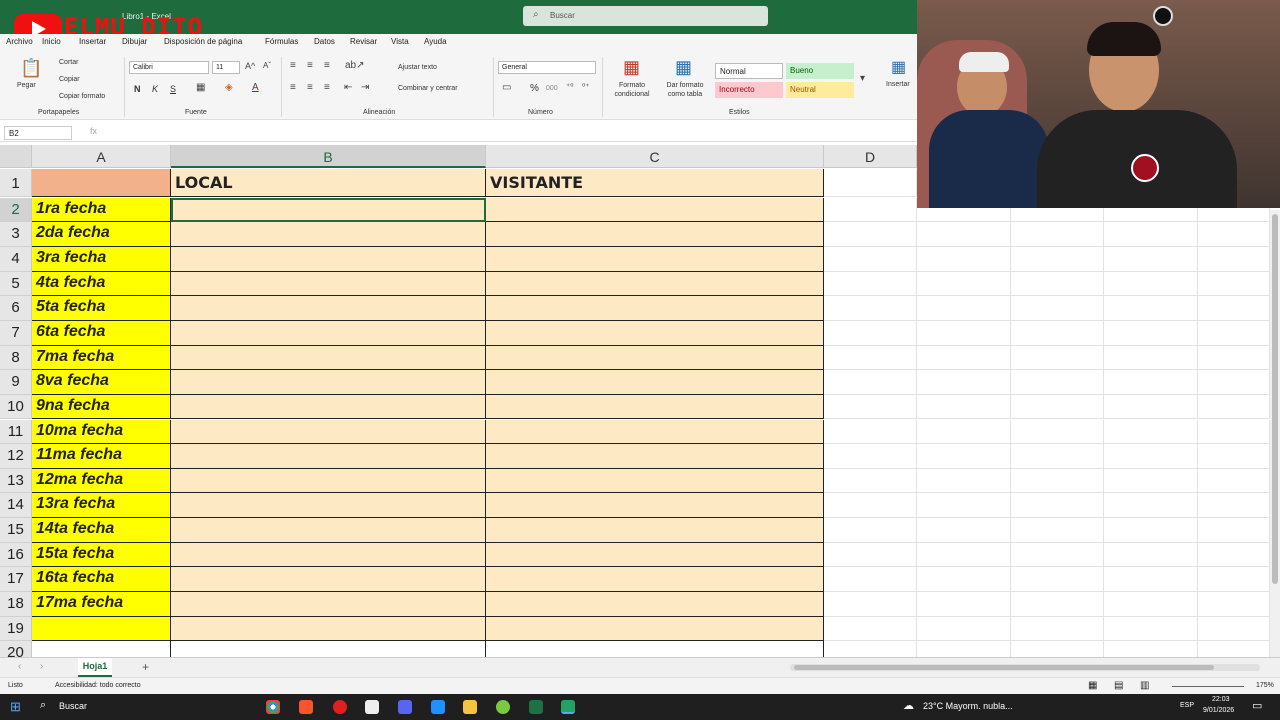 The image size is (1280, 720). Describe the element at coordinates (16, 506) in the screenshot. I see `row-header: 14` at that location.